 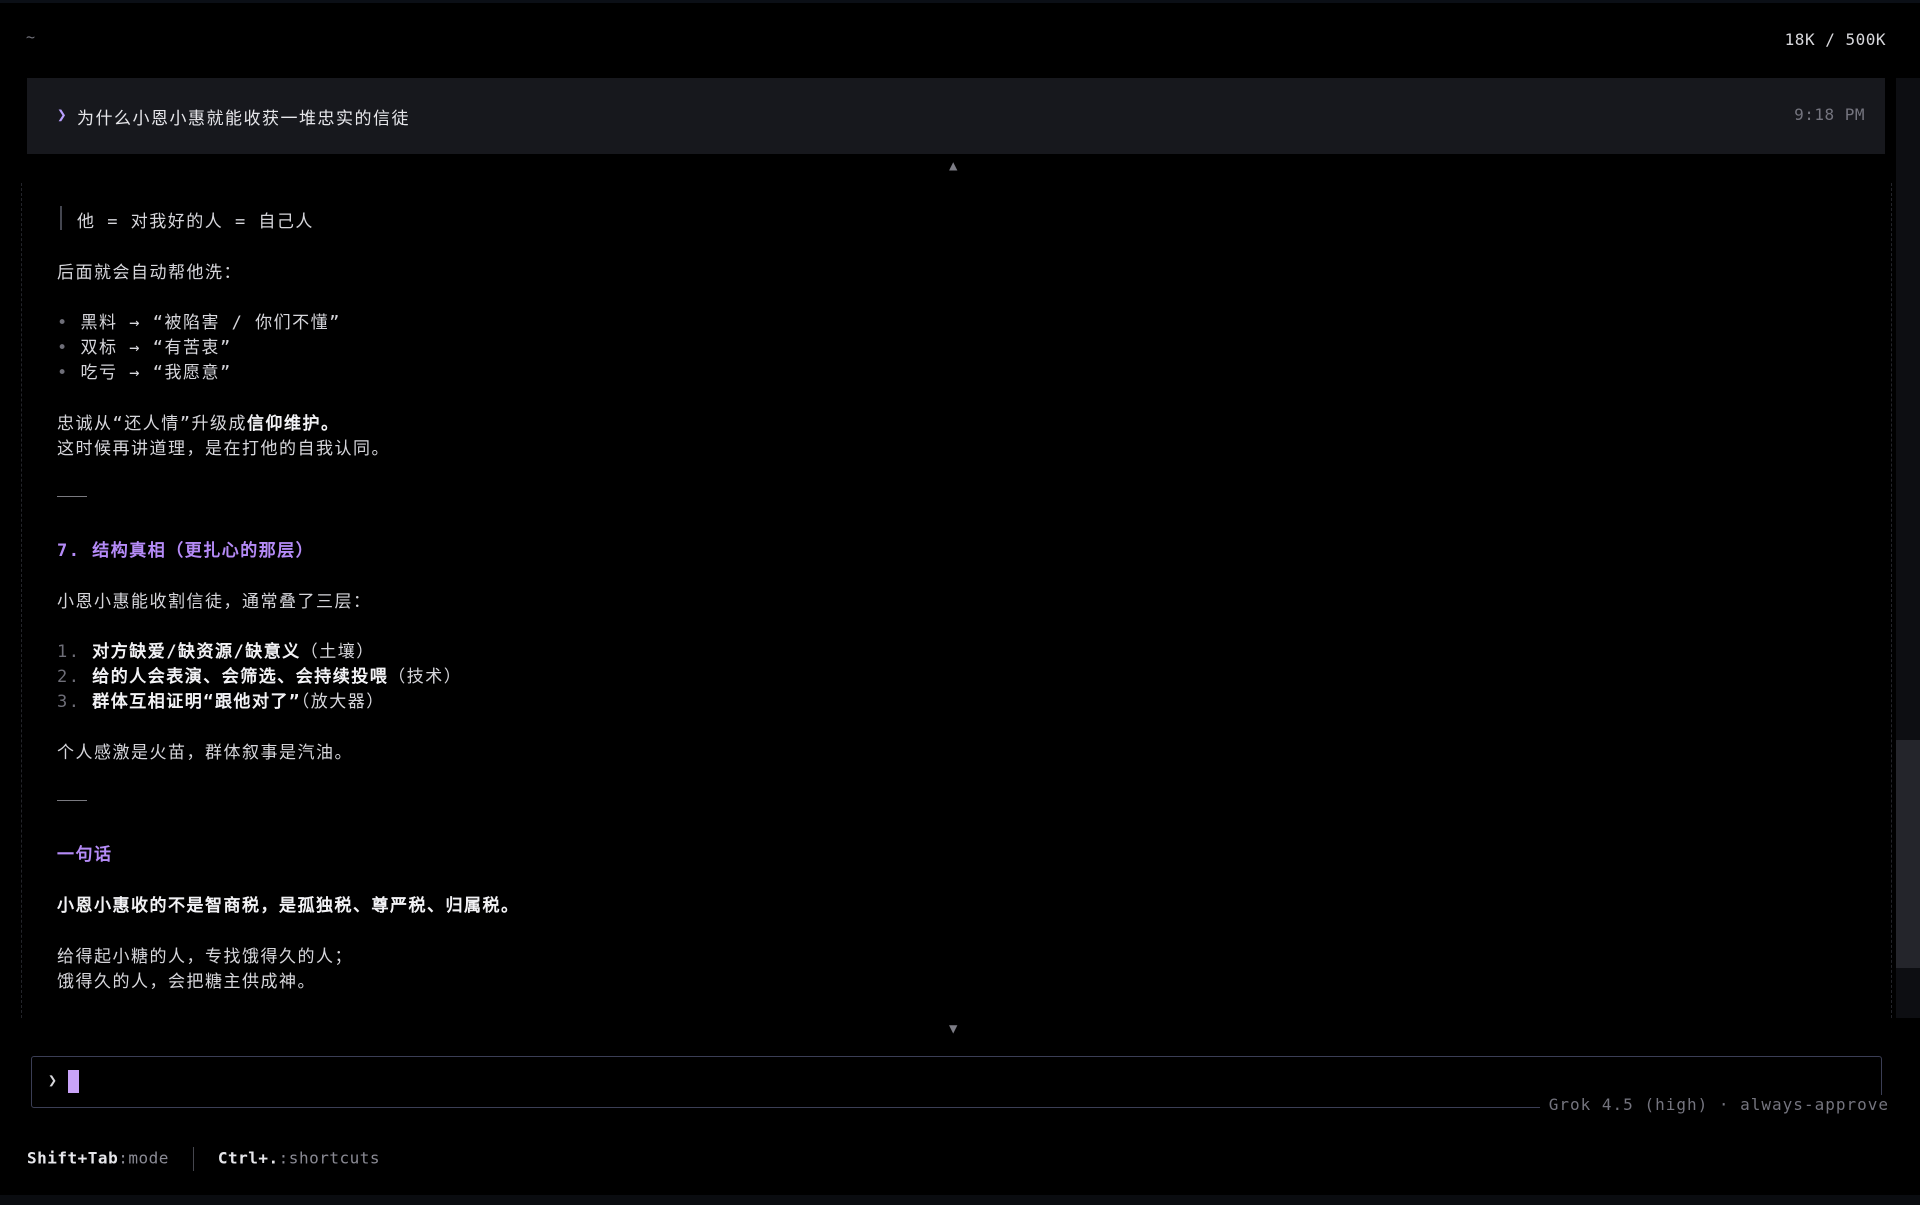 What do you see at coordinates (73, 1158) in the screenshot?
I see `shortcut-key-mode: Shift+Tab` at bounding box center [73, 1158].